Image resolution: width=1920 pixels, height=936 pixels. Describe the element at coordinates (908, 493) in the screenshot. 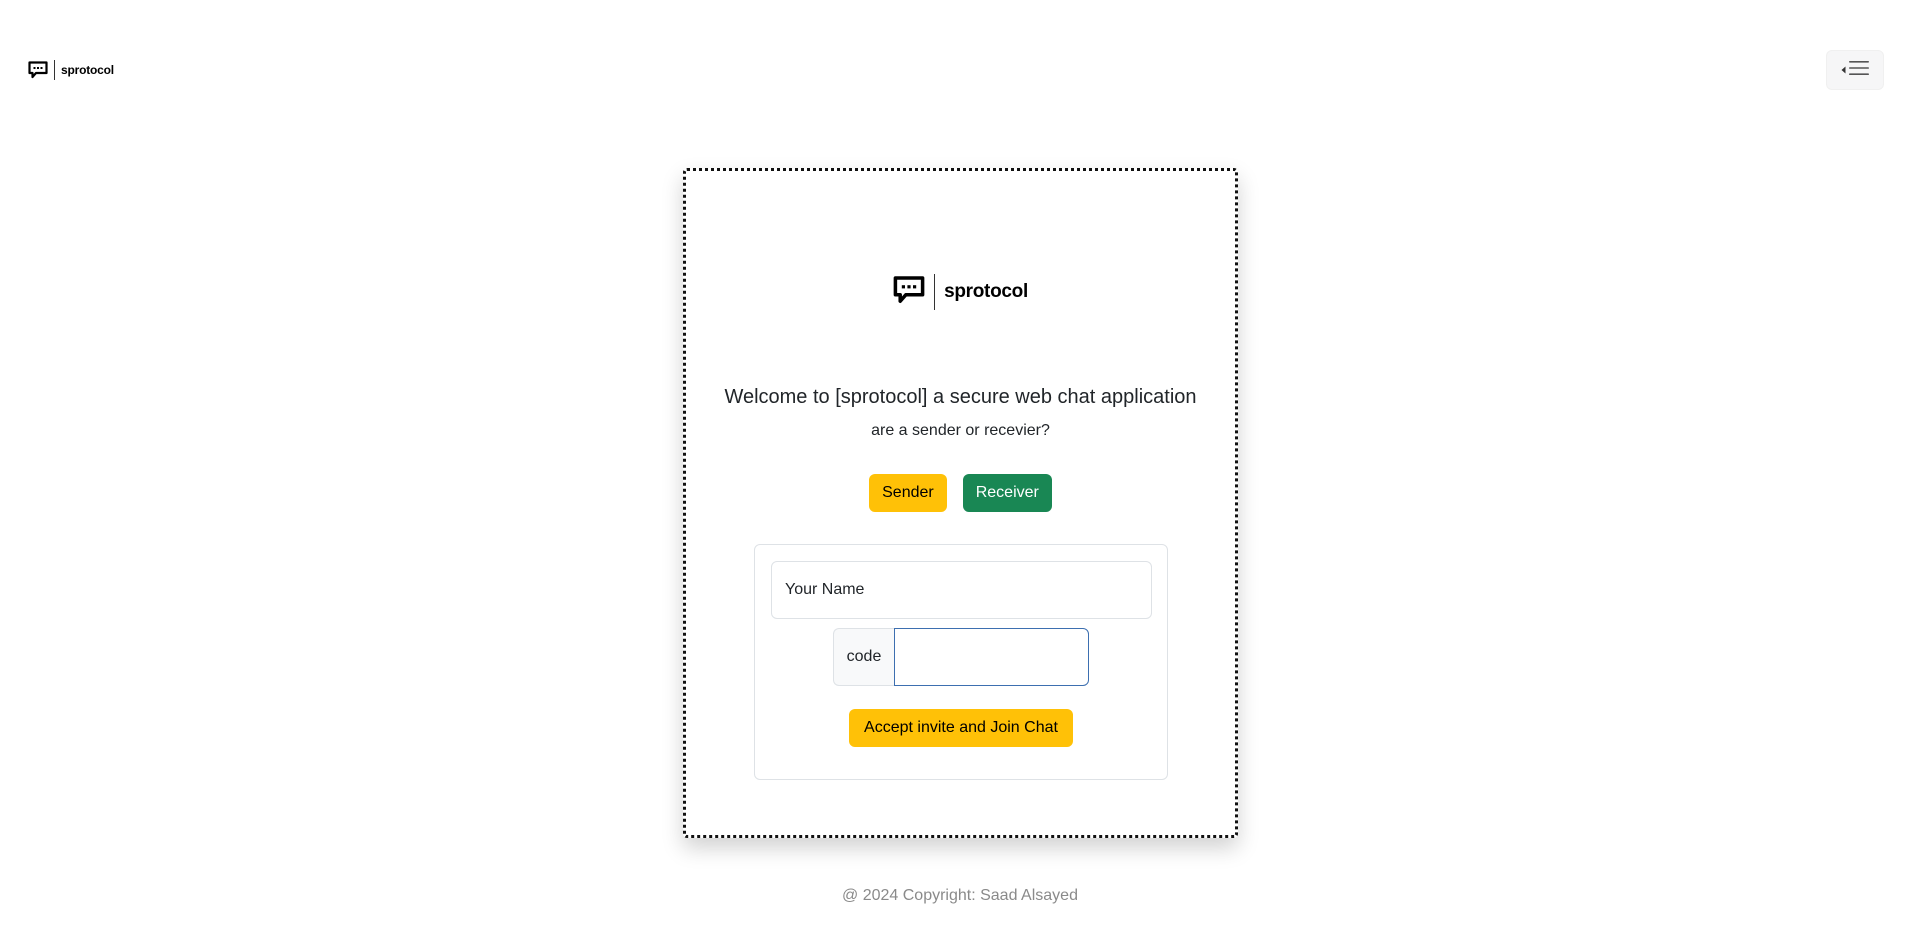

I see `sender-button: Sender` at that location.